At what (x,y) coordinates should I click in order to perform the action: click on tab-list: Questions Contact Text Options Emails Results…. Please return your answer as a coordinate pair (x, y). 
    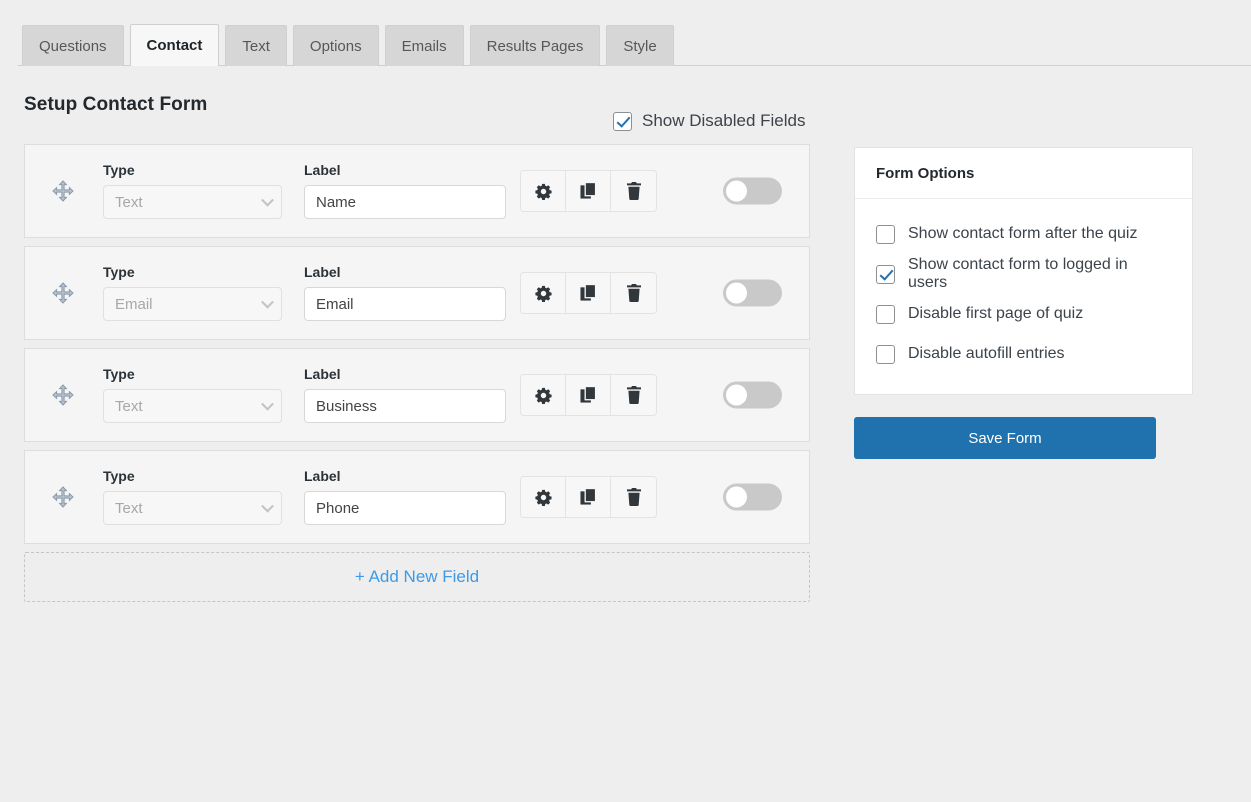
    Looking at the image, I should click on (348, 45).